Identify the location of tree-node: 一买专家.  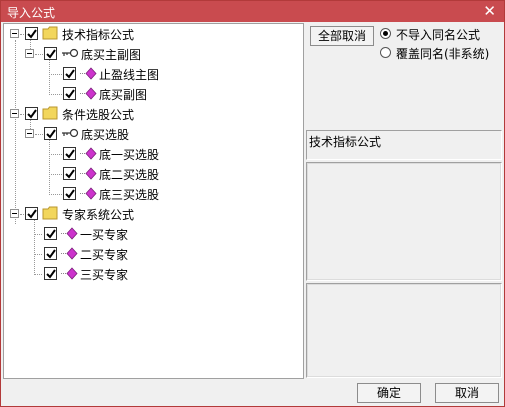
(154, 234).